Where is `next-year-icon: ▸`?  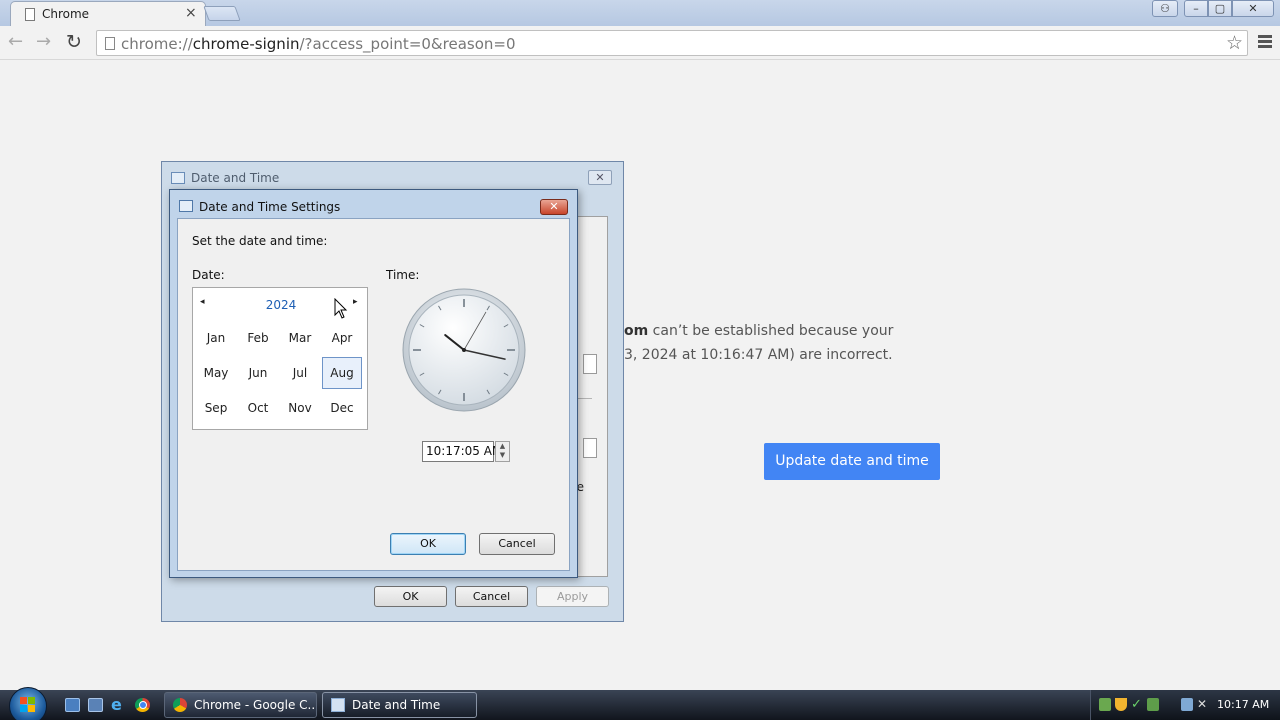
next-year-icon: ▸ is located at coordinates (355, 302).